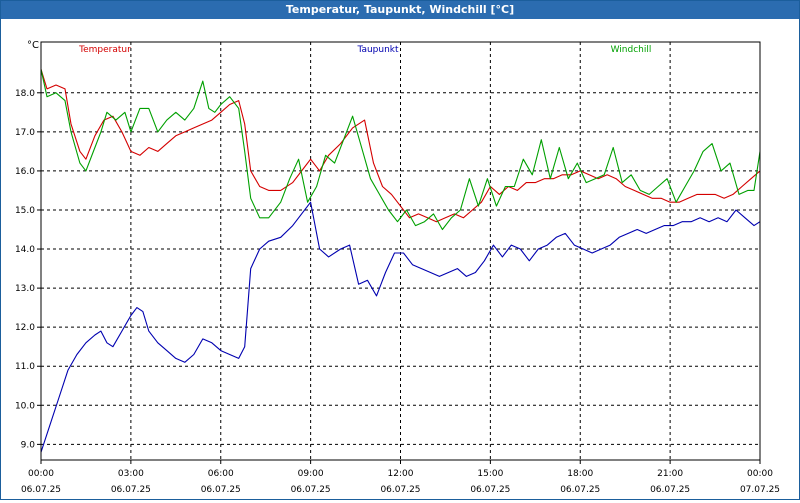 The image size is (800, 503). I want to click on x-tick-time-label: 21:00, so click(670, 474).